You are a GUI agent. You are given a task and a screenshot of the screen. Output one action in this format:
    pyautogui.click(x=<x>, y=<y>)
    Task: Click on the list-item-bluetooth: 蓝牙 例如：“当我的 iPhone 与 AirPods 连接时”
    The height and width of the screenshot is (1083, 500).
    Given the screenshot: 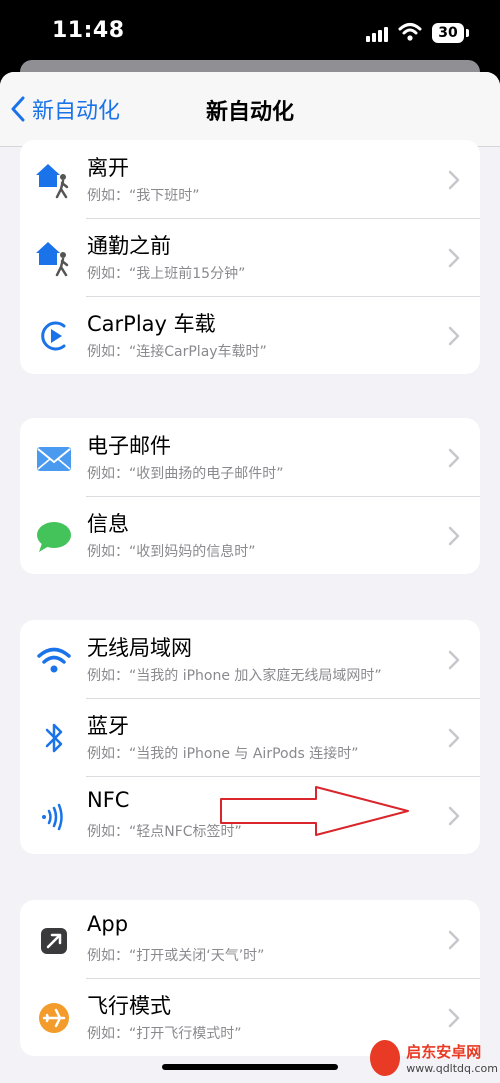 What is the action you would take?
    pyautogui.click(x=250, y=737)
    